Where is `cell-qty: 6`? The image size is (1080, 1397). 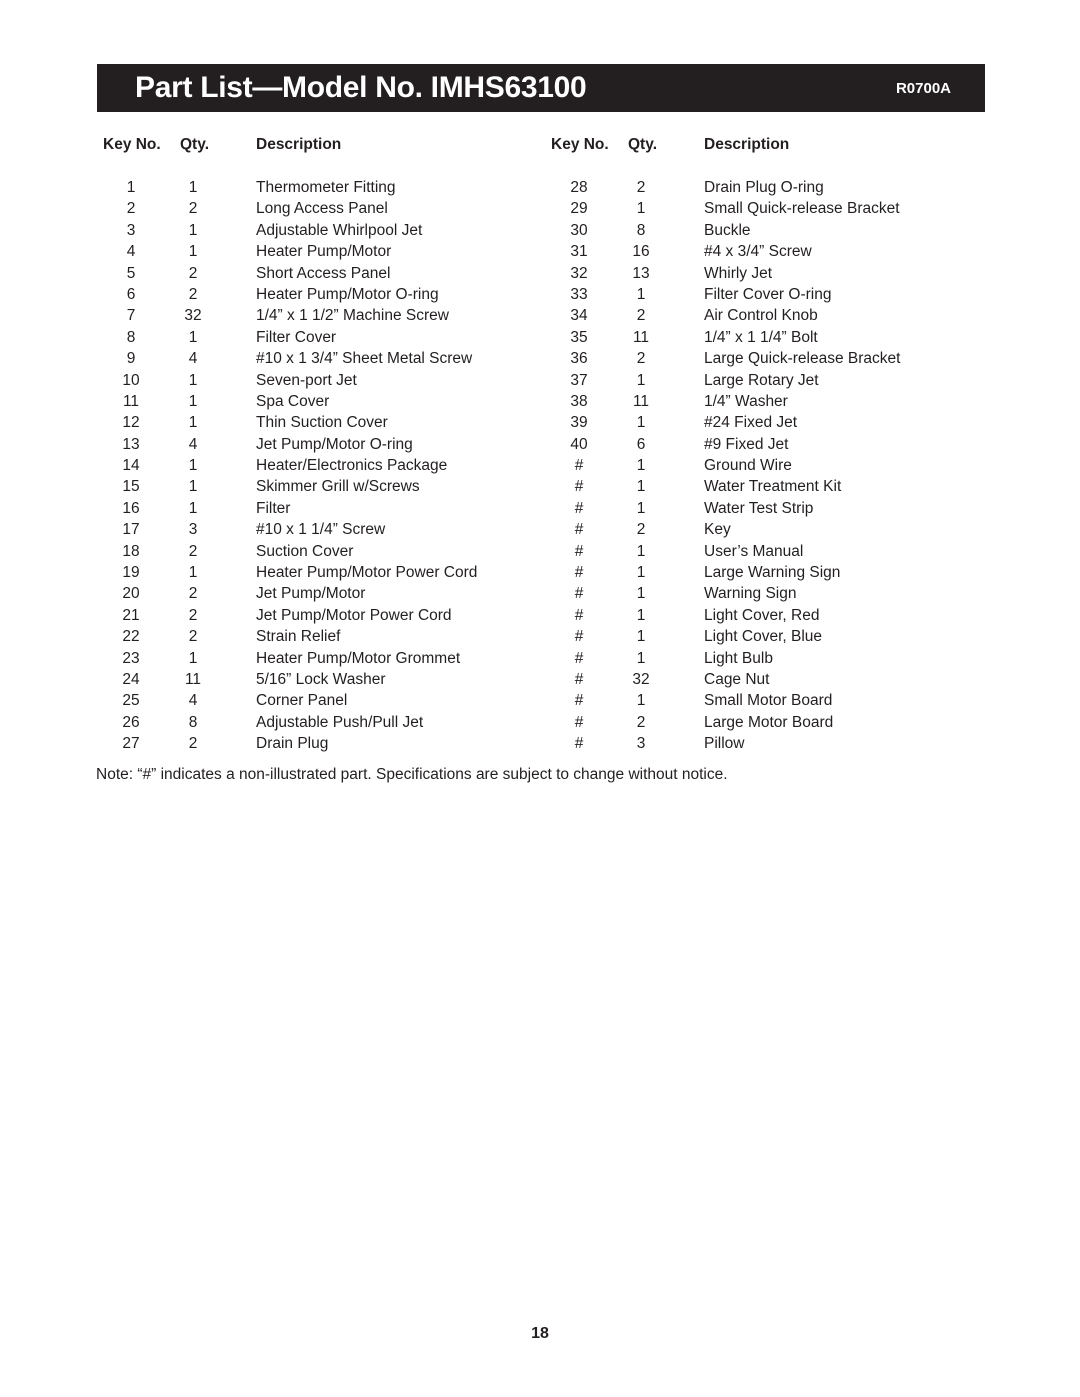
cell-qty: 6 is located at coordinates (641, 444).